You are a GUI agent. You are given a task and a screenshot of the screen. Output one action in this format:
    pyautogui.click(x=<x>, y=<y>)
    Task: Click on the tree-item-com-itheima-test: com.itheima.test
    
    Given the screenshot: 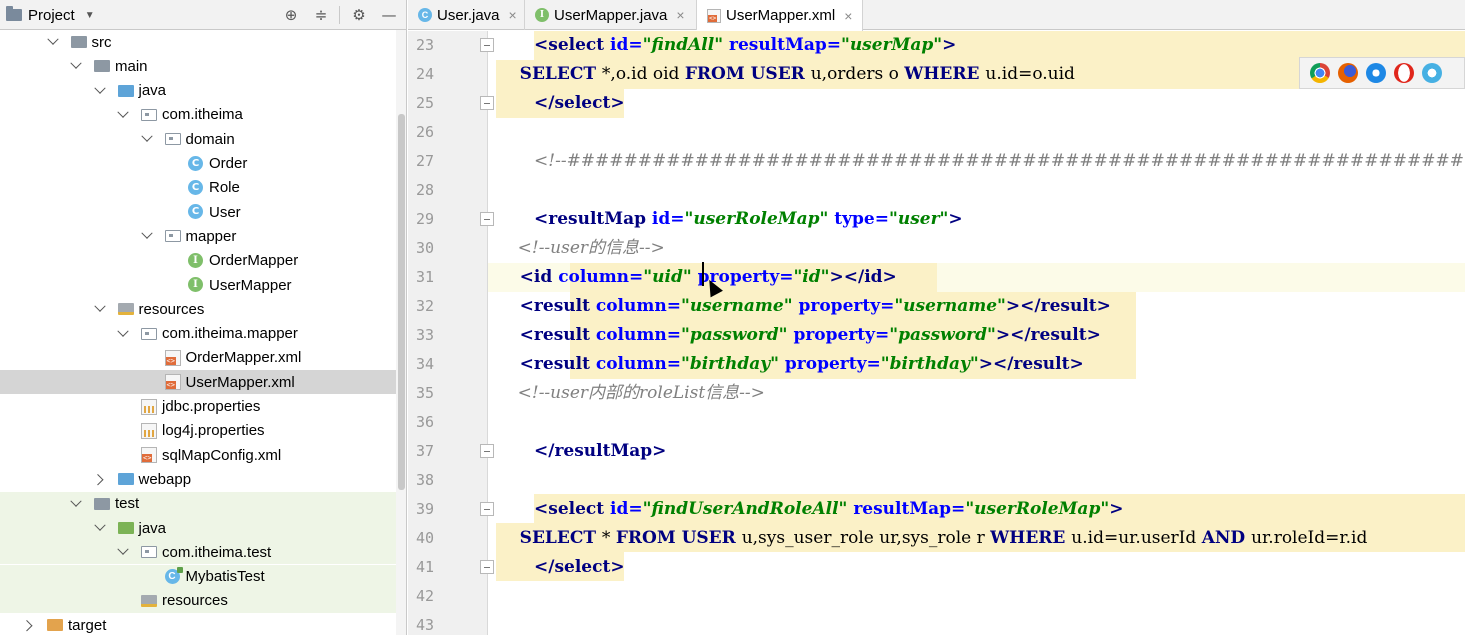 What is the action you would take?
    pyautogui.click(x=198, y=552)
    